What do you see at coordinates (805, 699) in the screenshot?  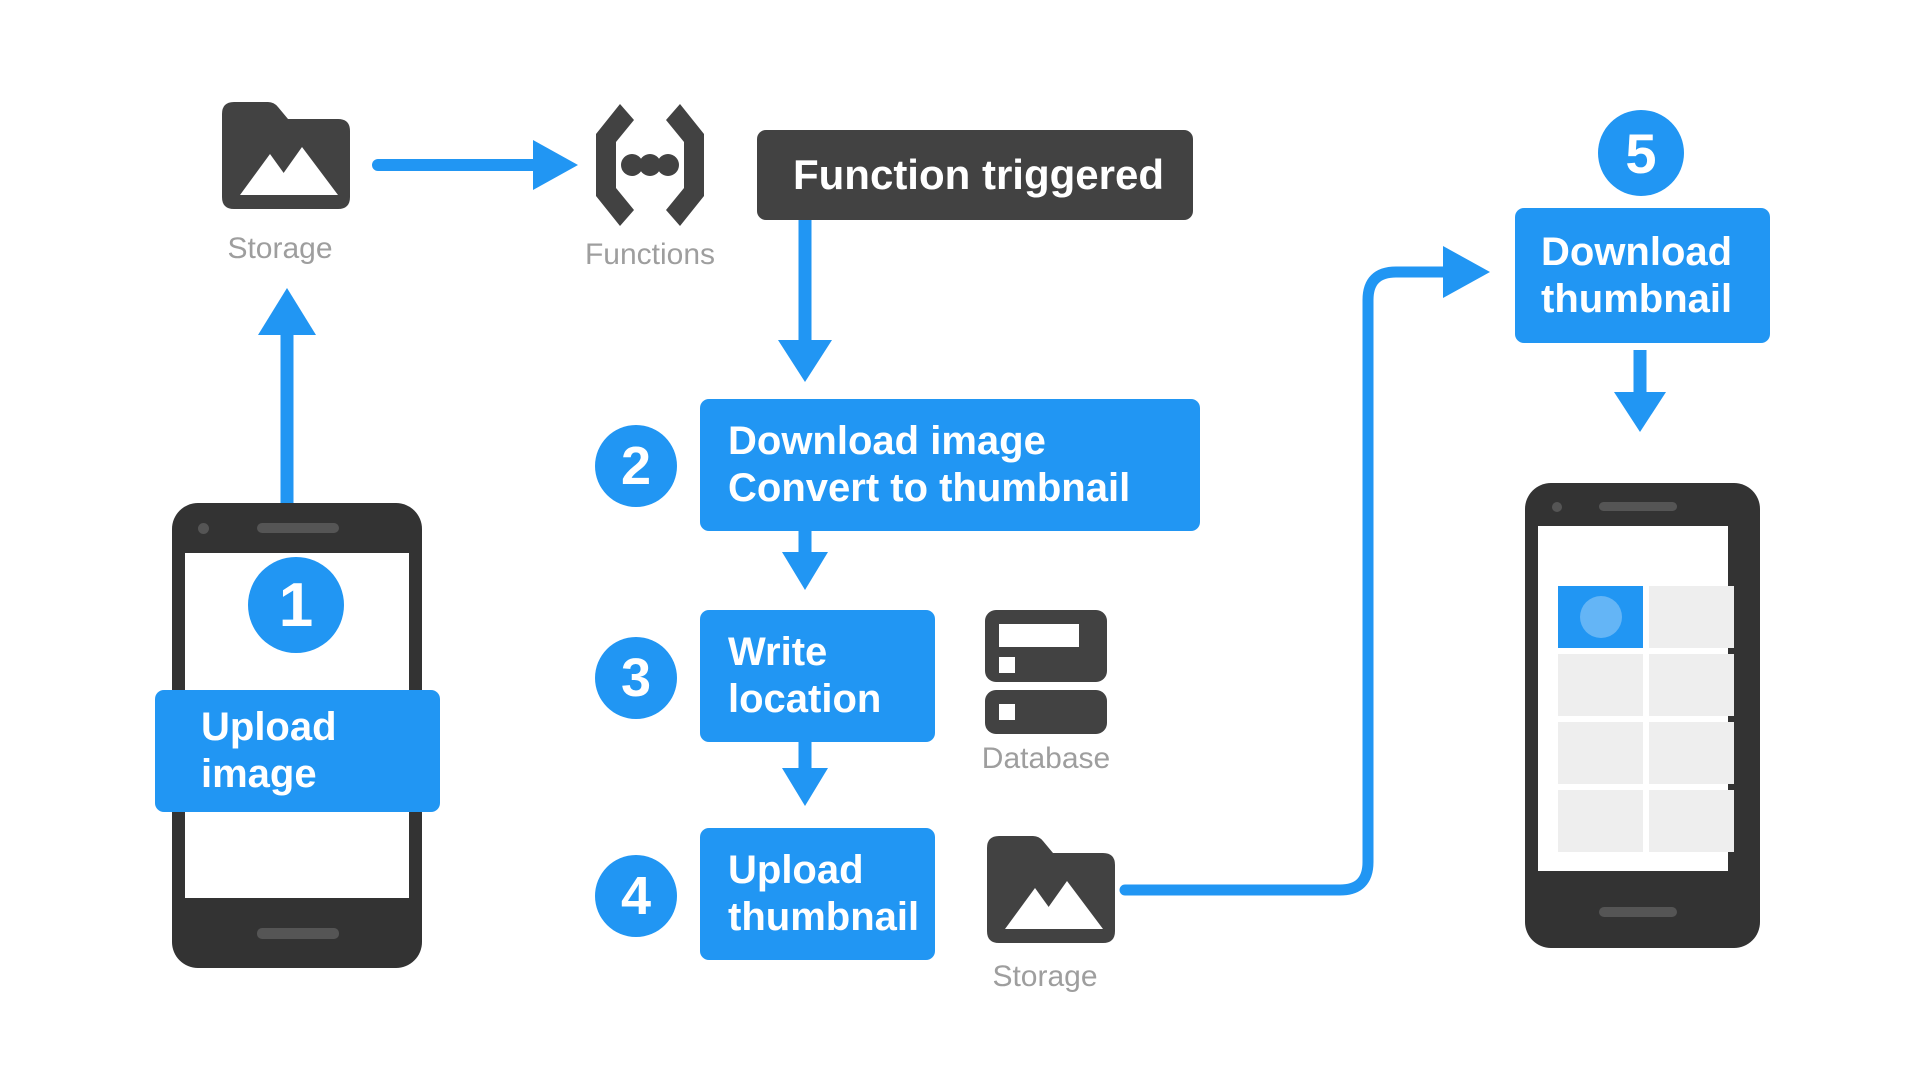 I see `step-3-label-line-2: location` at bounding box center [805, 699].